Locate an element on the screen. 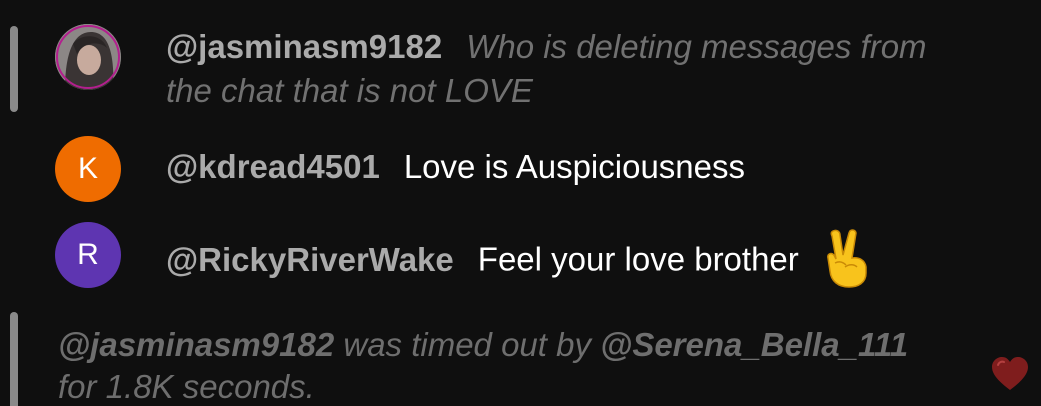  author-name: @kdread4501 is located at coordinates (273, 166).